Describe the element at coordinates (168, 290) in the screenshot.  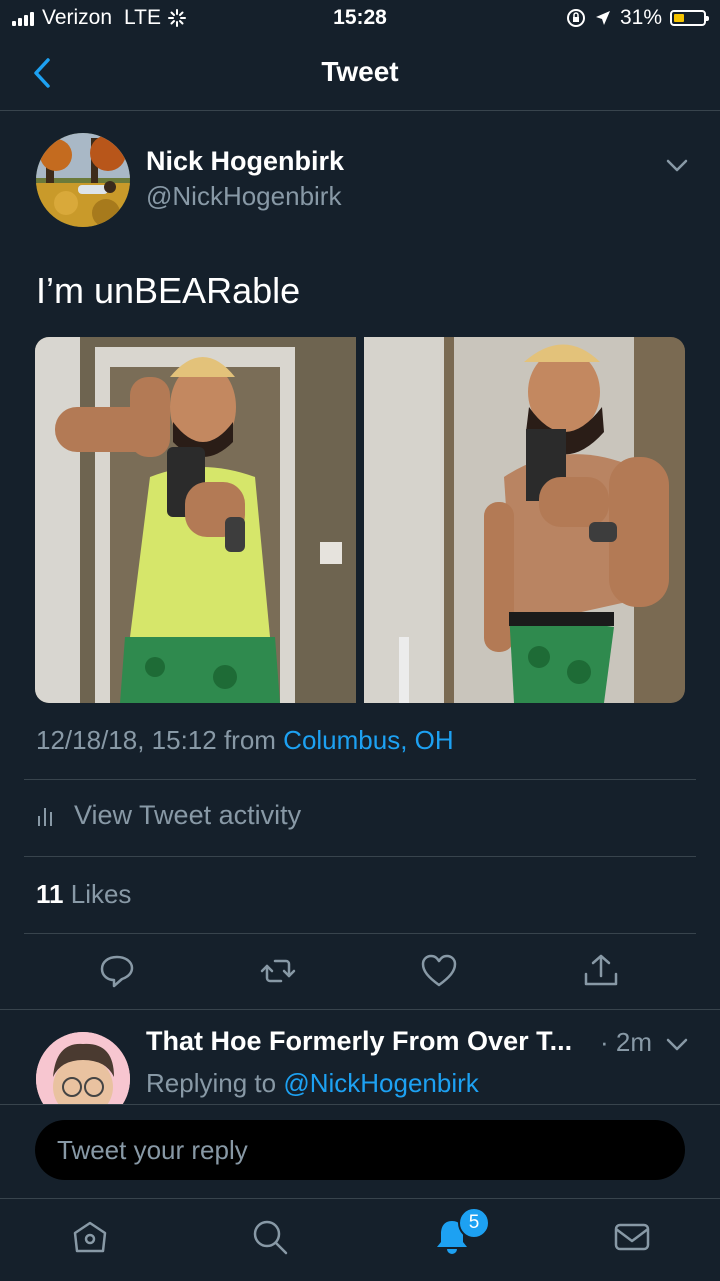
I see `tweet-text: I’m unBEARable` at that location.